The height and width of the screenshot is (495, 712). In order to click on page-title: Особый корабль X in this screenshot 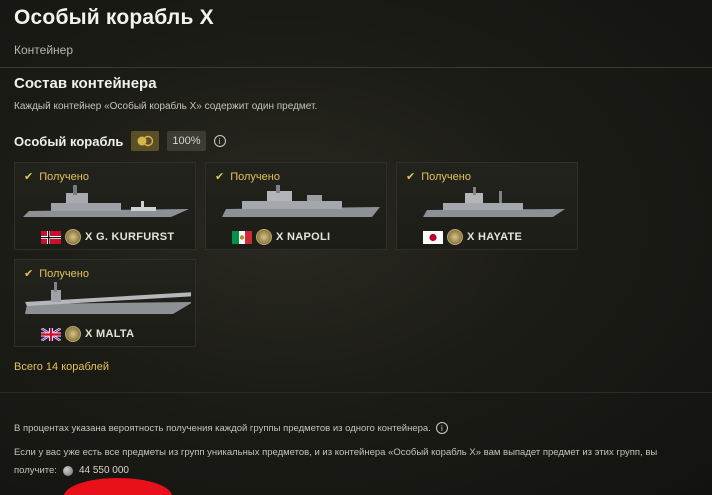, I will do `click(114, 17)`.